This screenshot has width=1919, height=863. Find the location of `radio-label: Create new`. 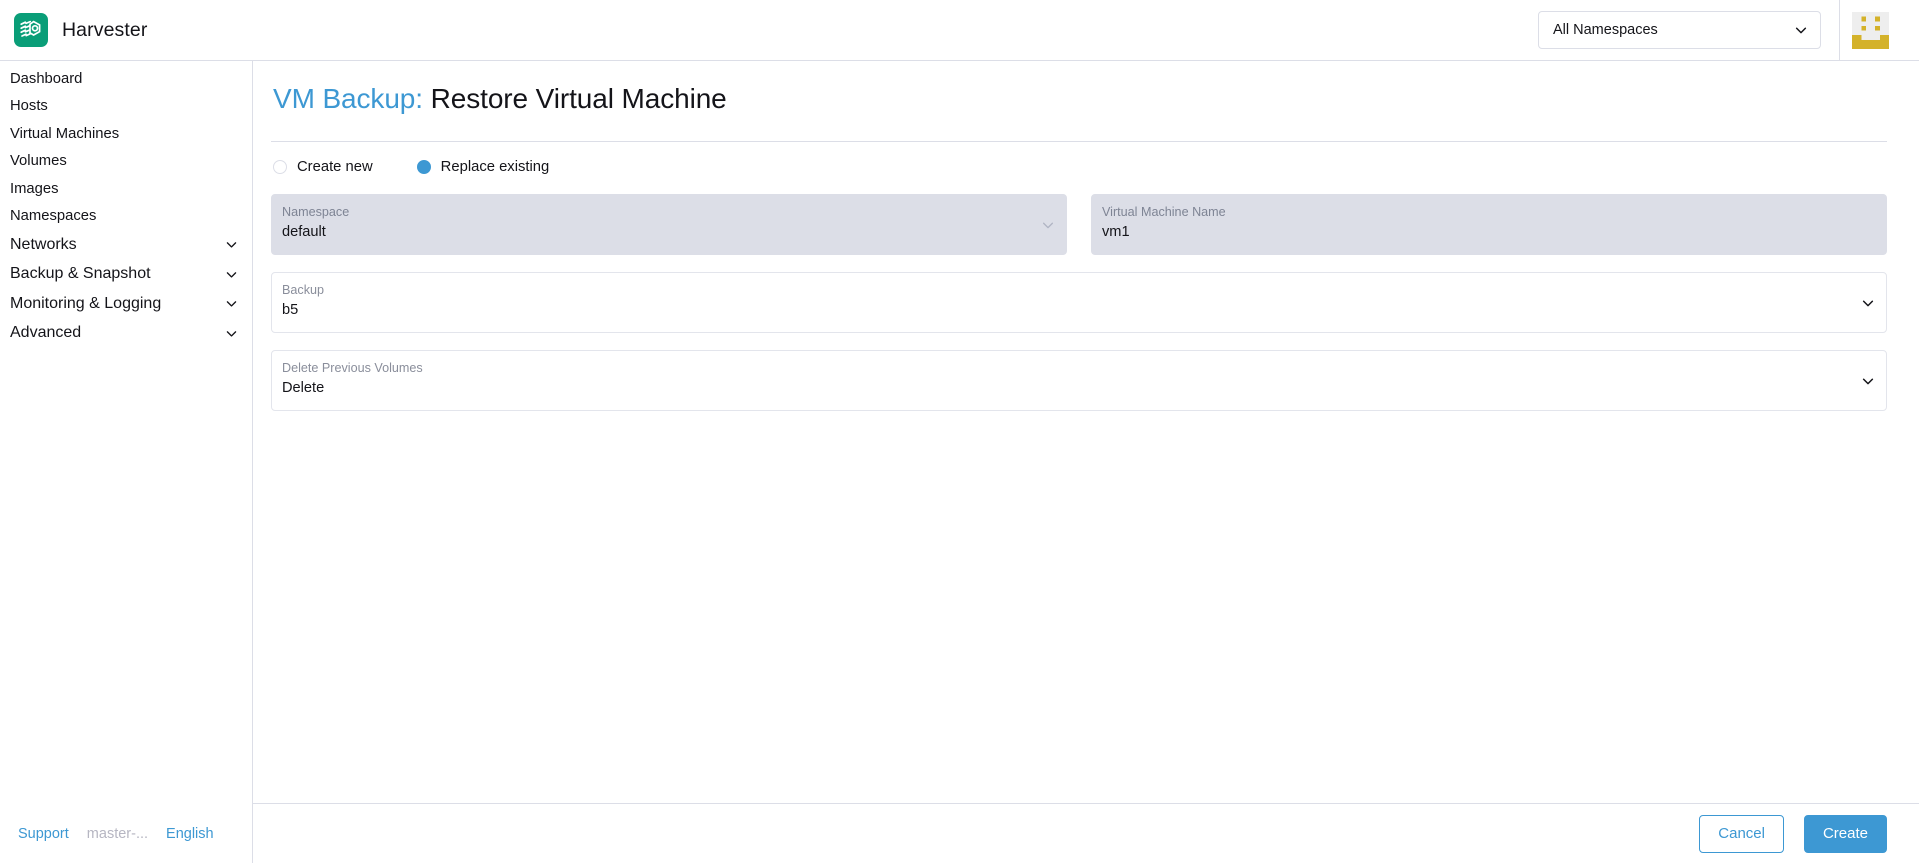

radio-label: Create new is located at coordinates (335, 167).